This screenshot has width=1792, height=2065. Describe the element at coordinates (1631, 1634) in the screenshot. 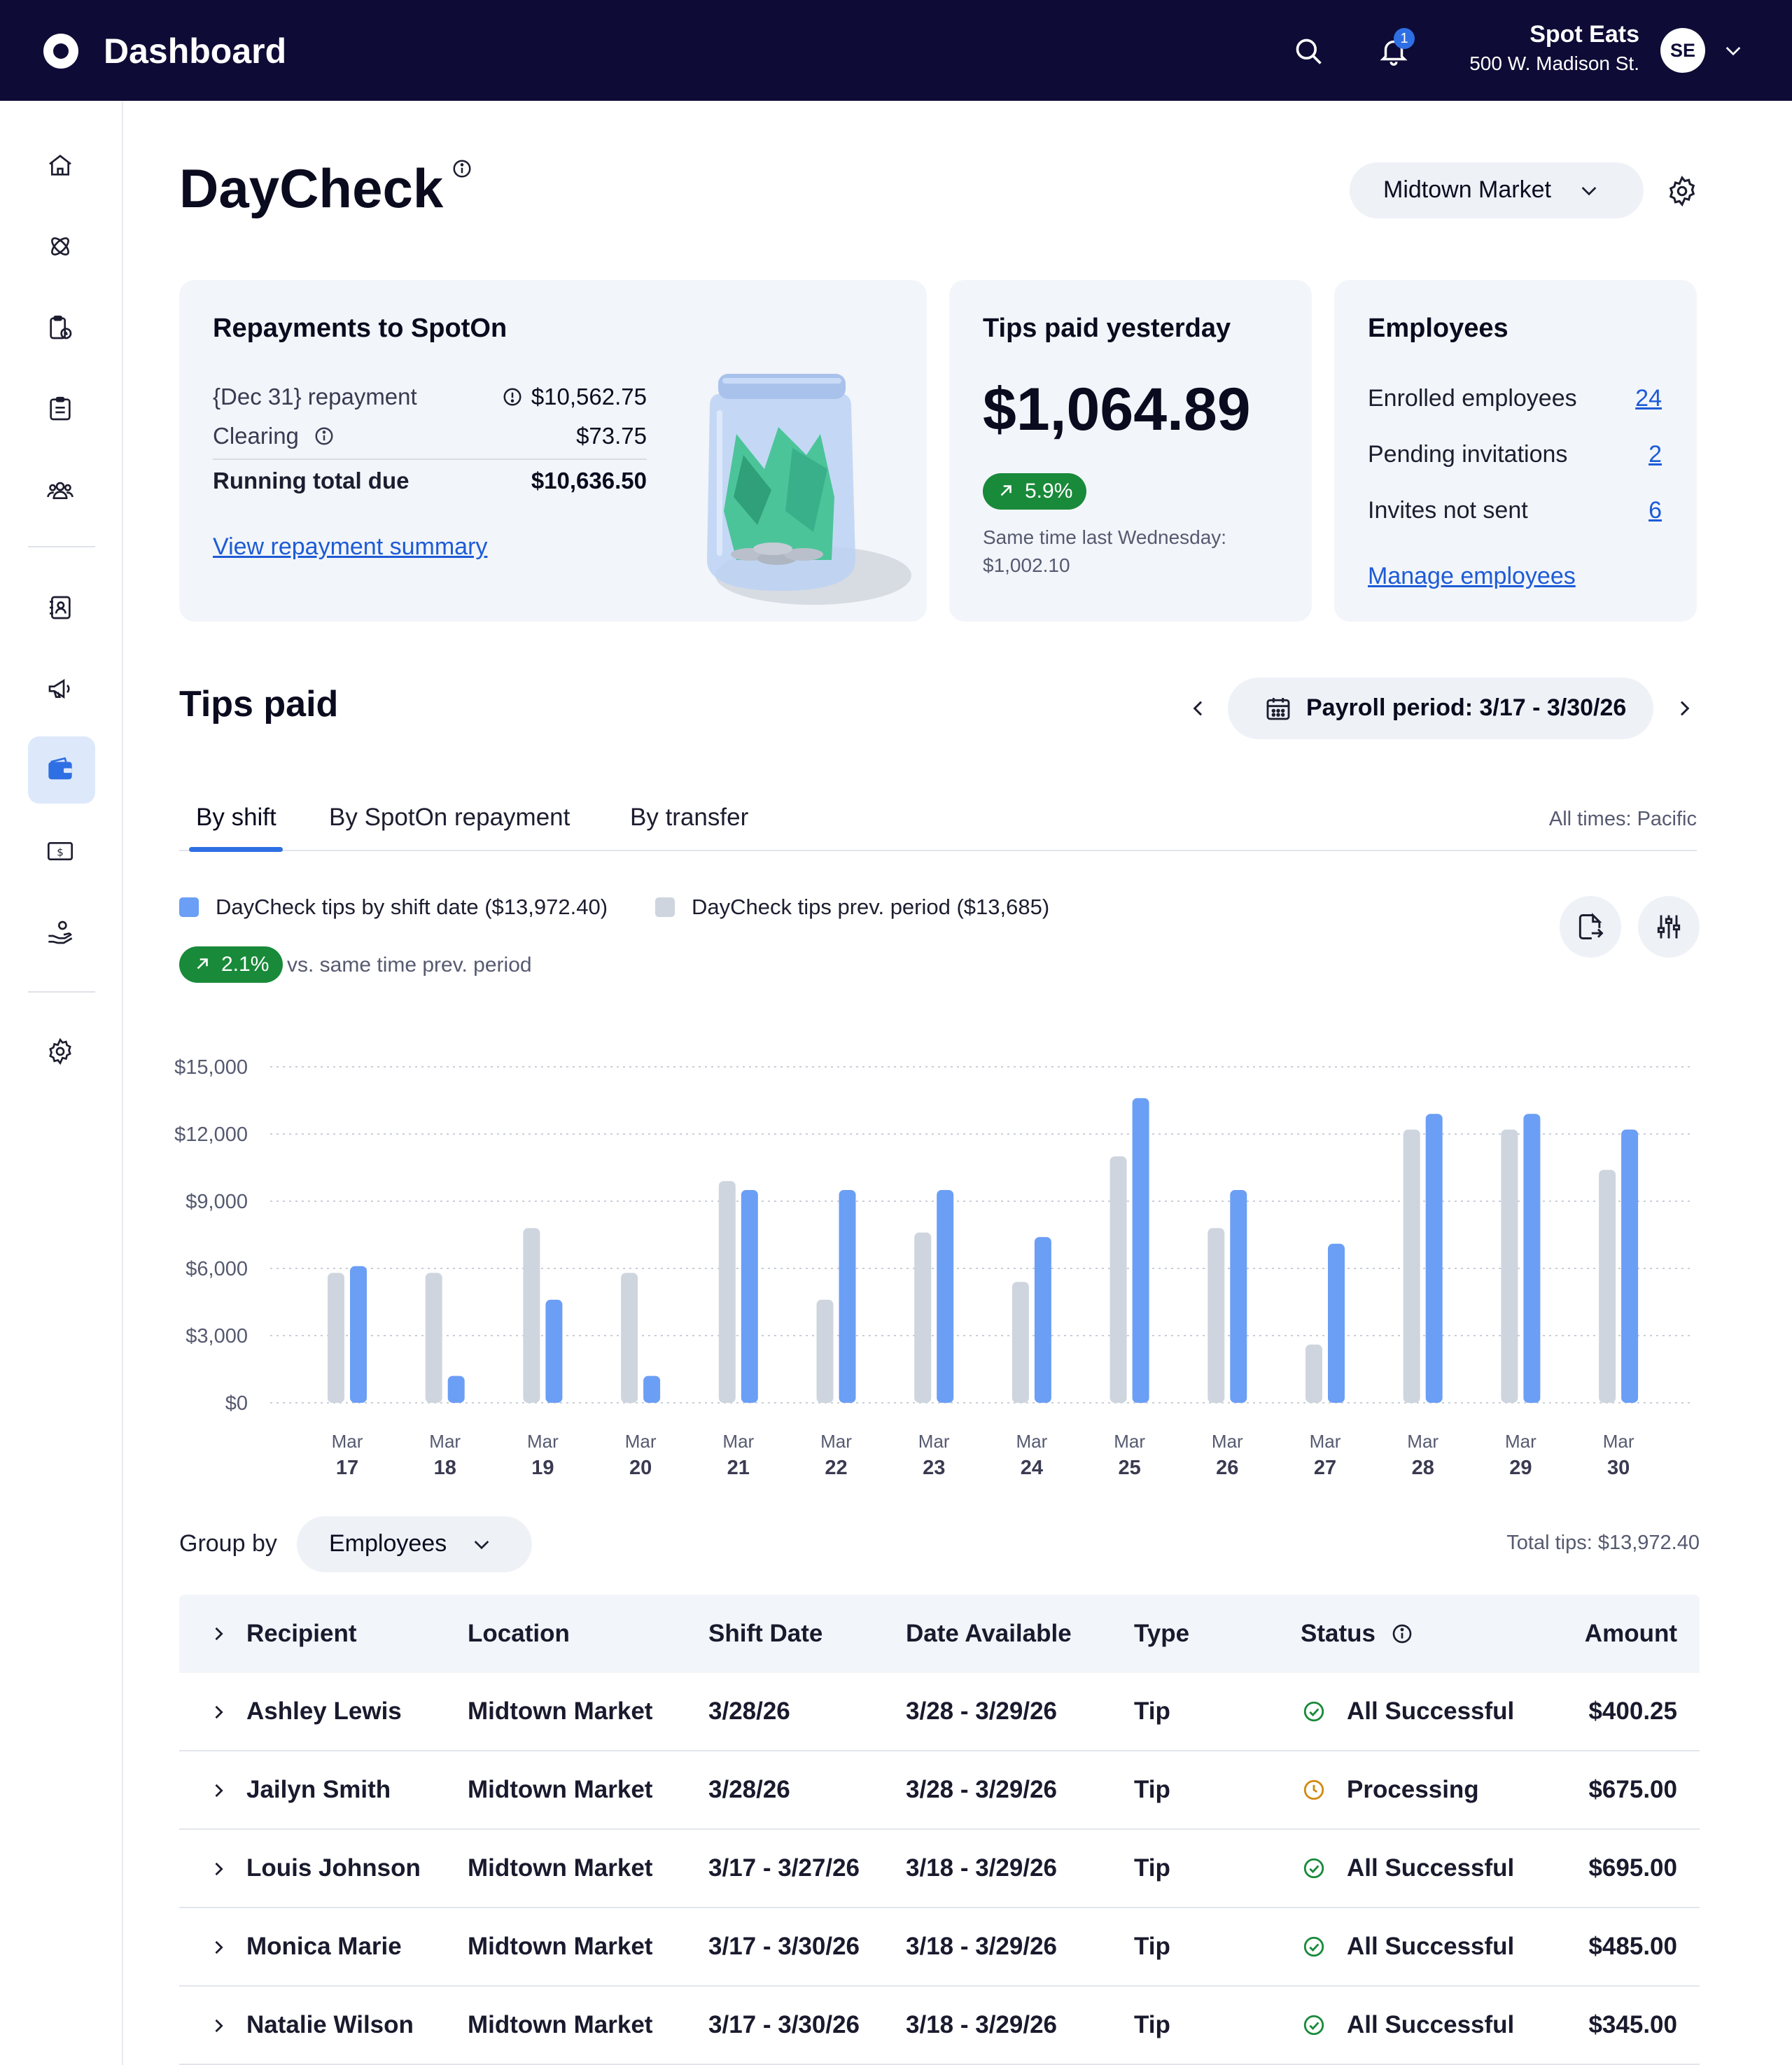

I see `header-amount: Amount` at that location.